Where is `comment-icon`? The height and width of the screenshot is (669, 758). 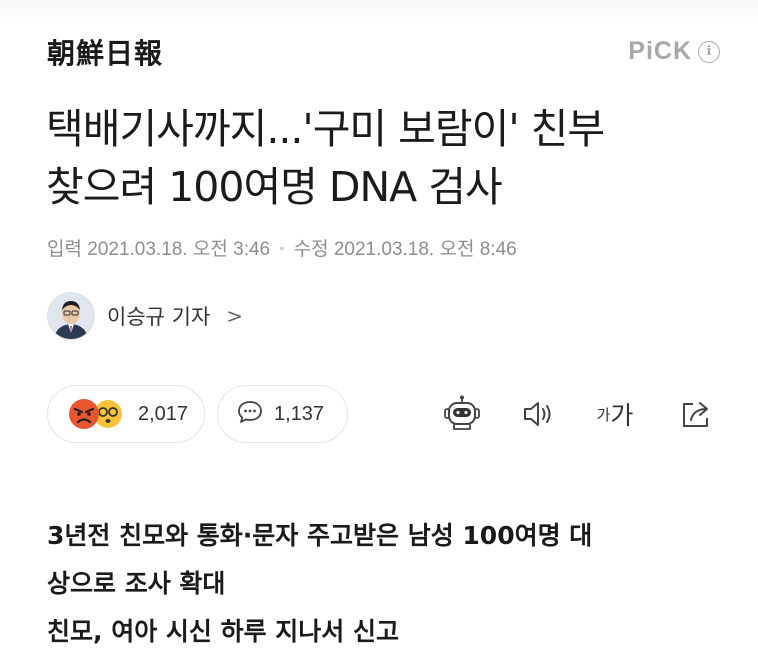 comment-icon is located at coordinates (250, 414).